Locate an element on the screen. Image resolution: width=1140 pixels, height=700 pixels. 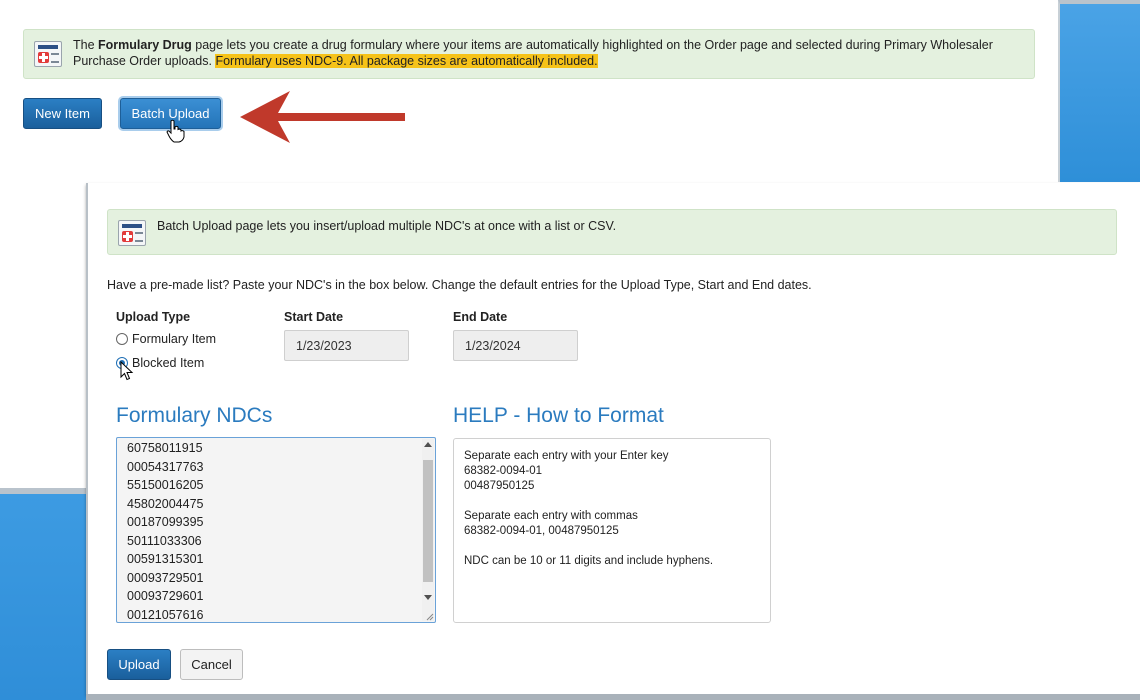
scroll-up-icon is located at coordinates (428, 444).